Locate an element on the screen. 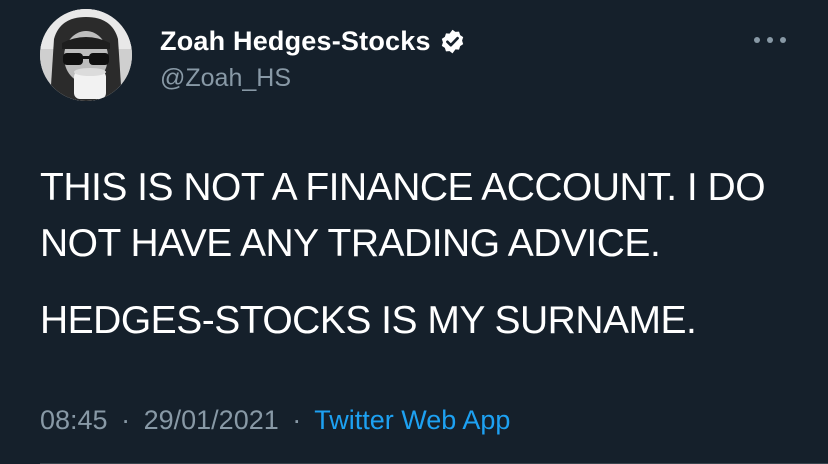 Image resolution: width=828 pixels, height=464 pixels. tweet-source-link: Twitter Web App is located at coordinates (412, 420).